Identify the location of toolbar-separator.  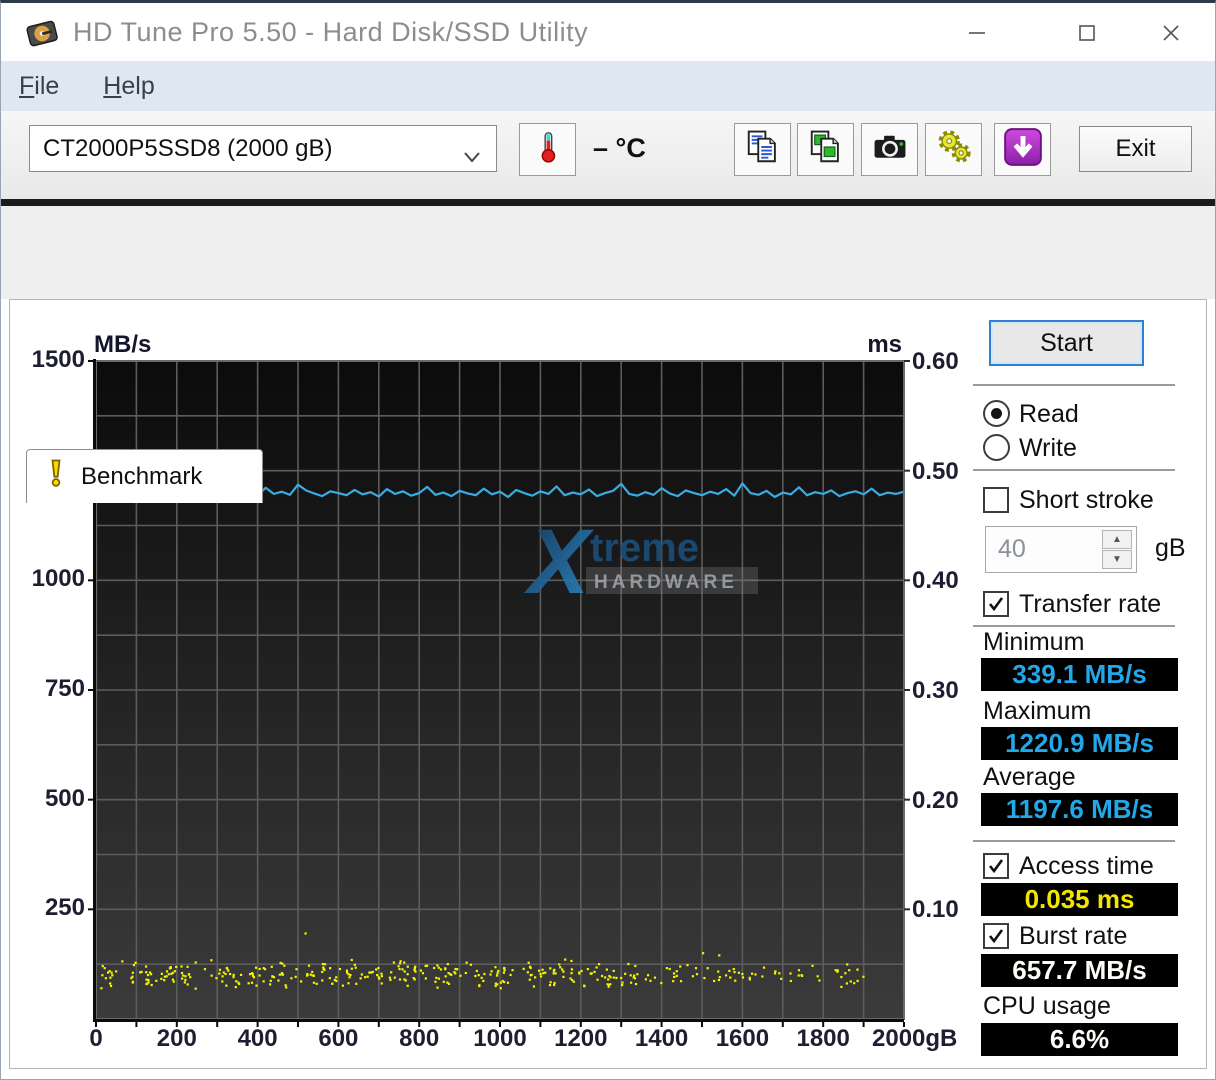
(608, 202).